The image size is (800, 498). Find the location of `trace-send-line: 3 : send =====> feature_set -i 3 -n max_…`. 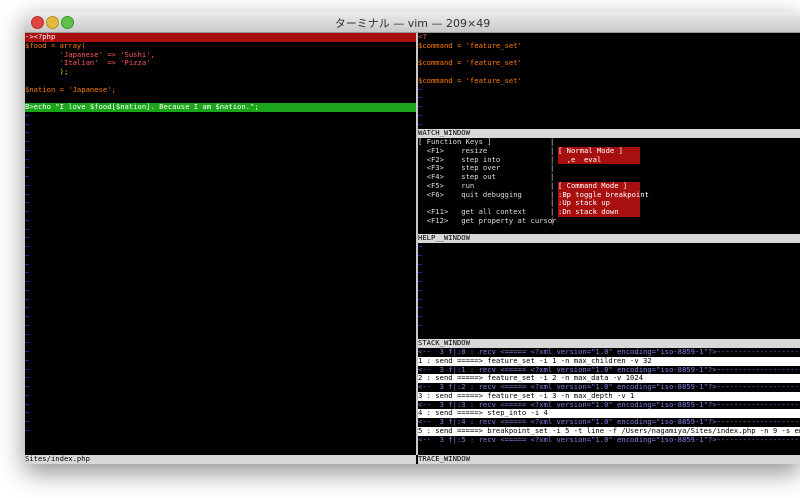

trace-send-line: 3 : send =====> feature_set -i 3 -n max_… is located at coordinates (609, 396).